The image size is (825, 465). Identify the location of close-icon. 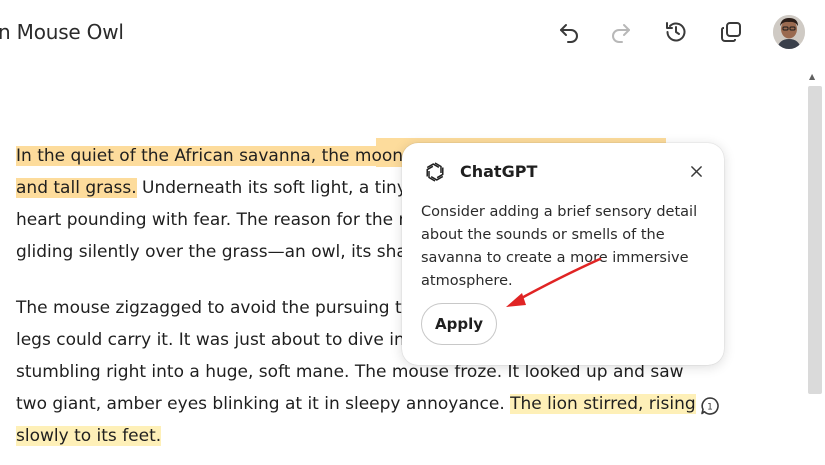
(696, 171).